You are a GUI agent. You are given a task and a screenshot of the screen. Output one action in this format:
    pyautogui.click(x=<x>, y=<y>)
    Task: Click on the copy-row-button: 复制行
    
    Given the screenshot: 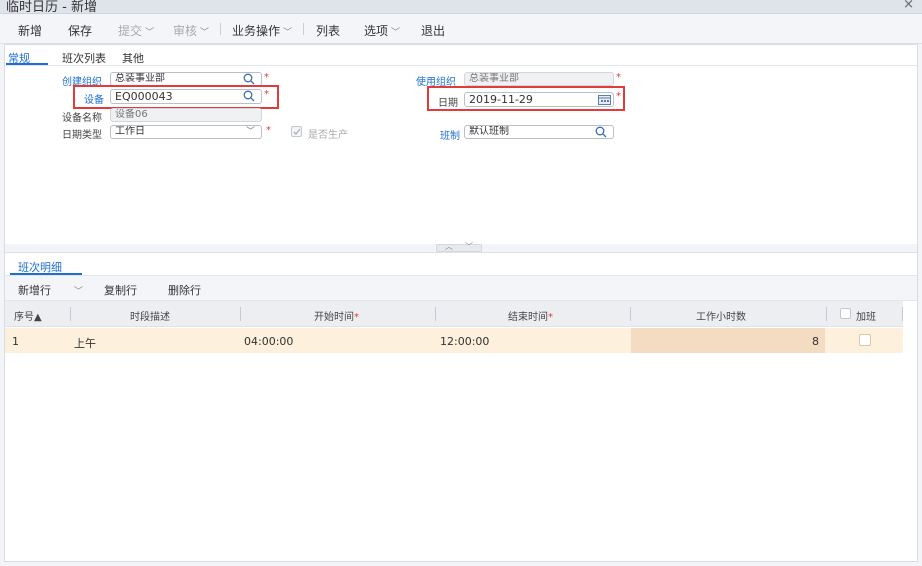 What is the action you would take?
    pyautogui.click(x=120, y=290)
    